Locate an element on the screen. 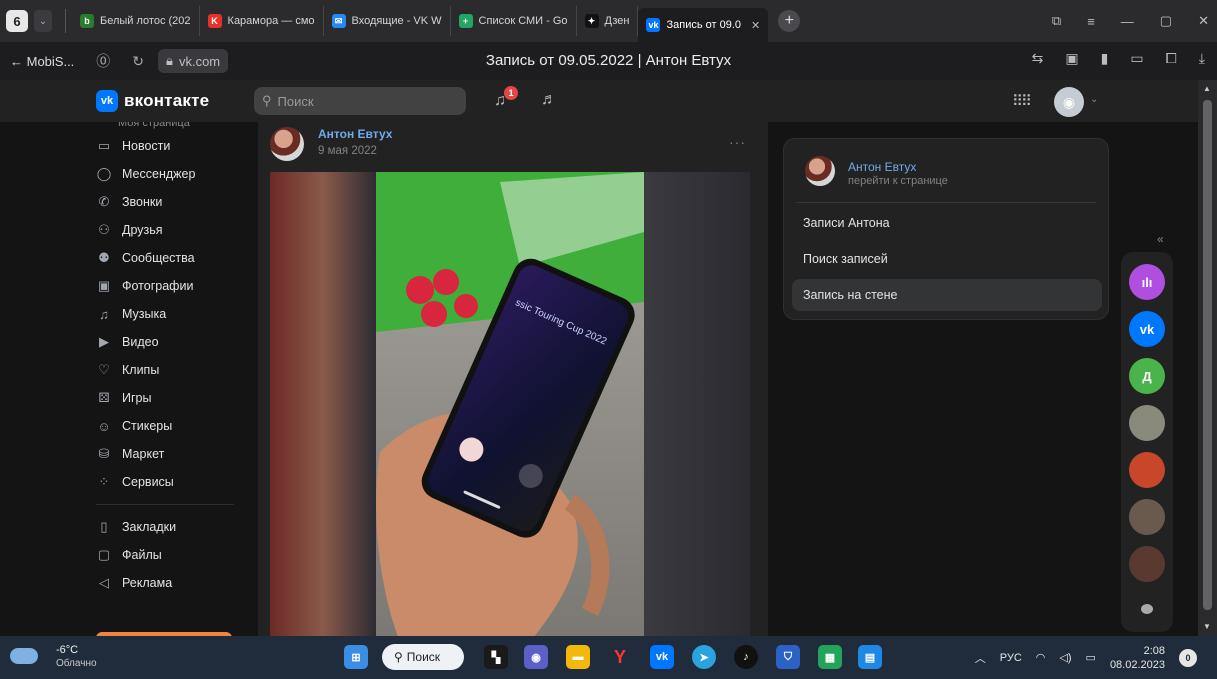 The width and height of the screenshot is (1217, 679). bookmark-icon: ▮ is located at coordinates (1105, 58).